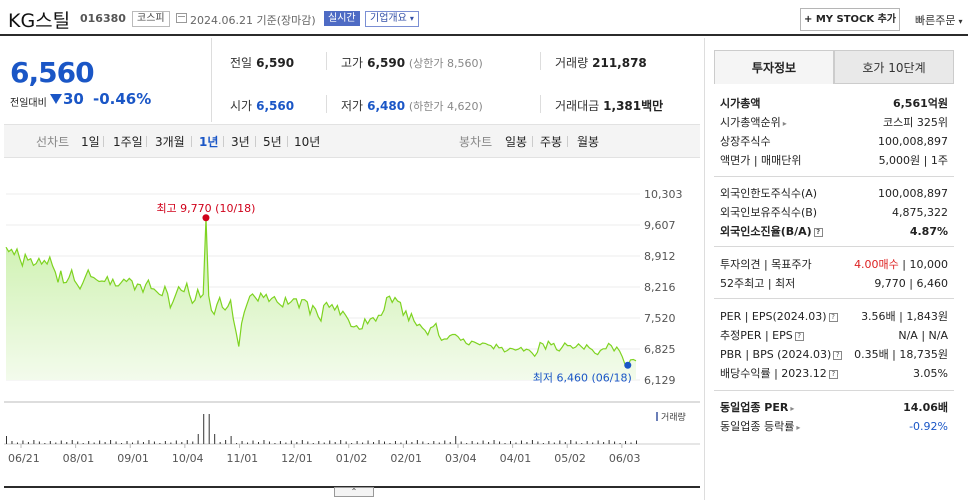 This screenshot has width=968, height=500. I want to click on range-5y-button: 5년, so click(272, 141).